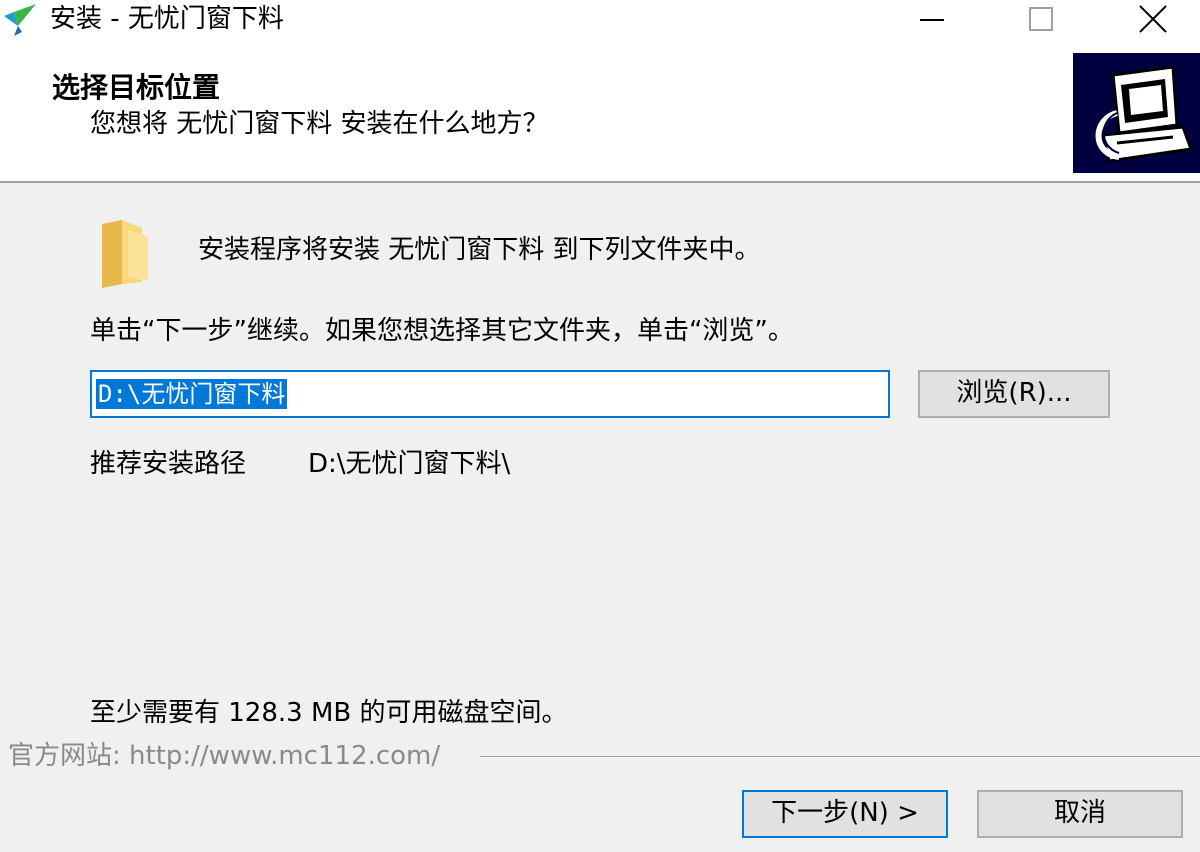  I want to click on title-bar: 安装 - 无忧门窗下料, so click(600, 20).